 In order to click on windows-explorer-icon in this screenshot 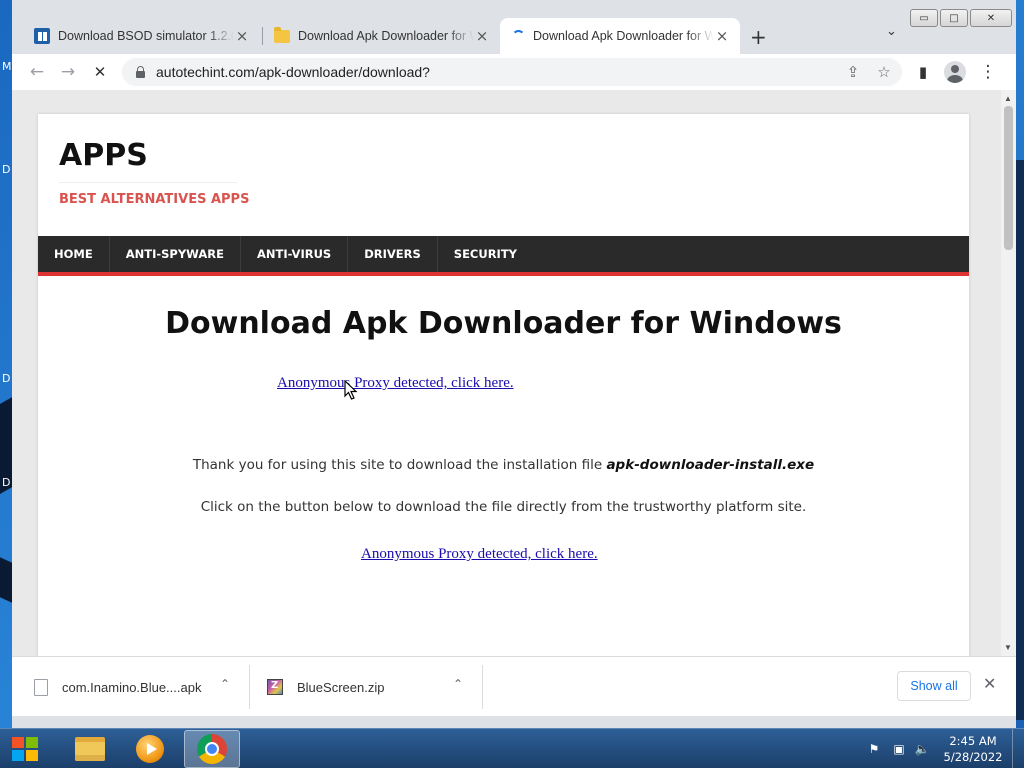, I will do `click(90, 749)`.